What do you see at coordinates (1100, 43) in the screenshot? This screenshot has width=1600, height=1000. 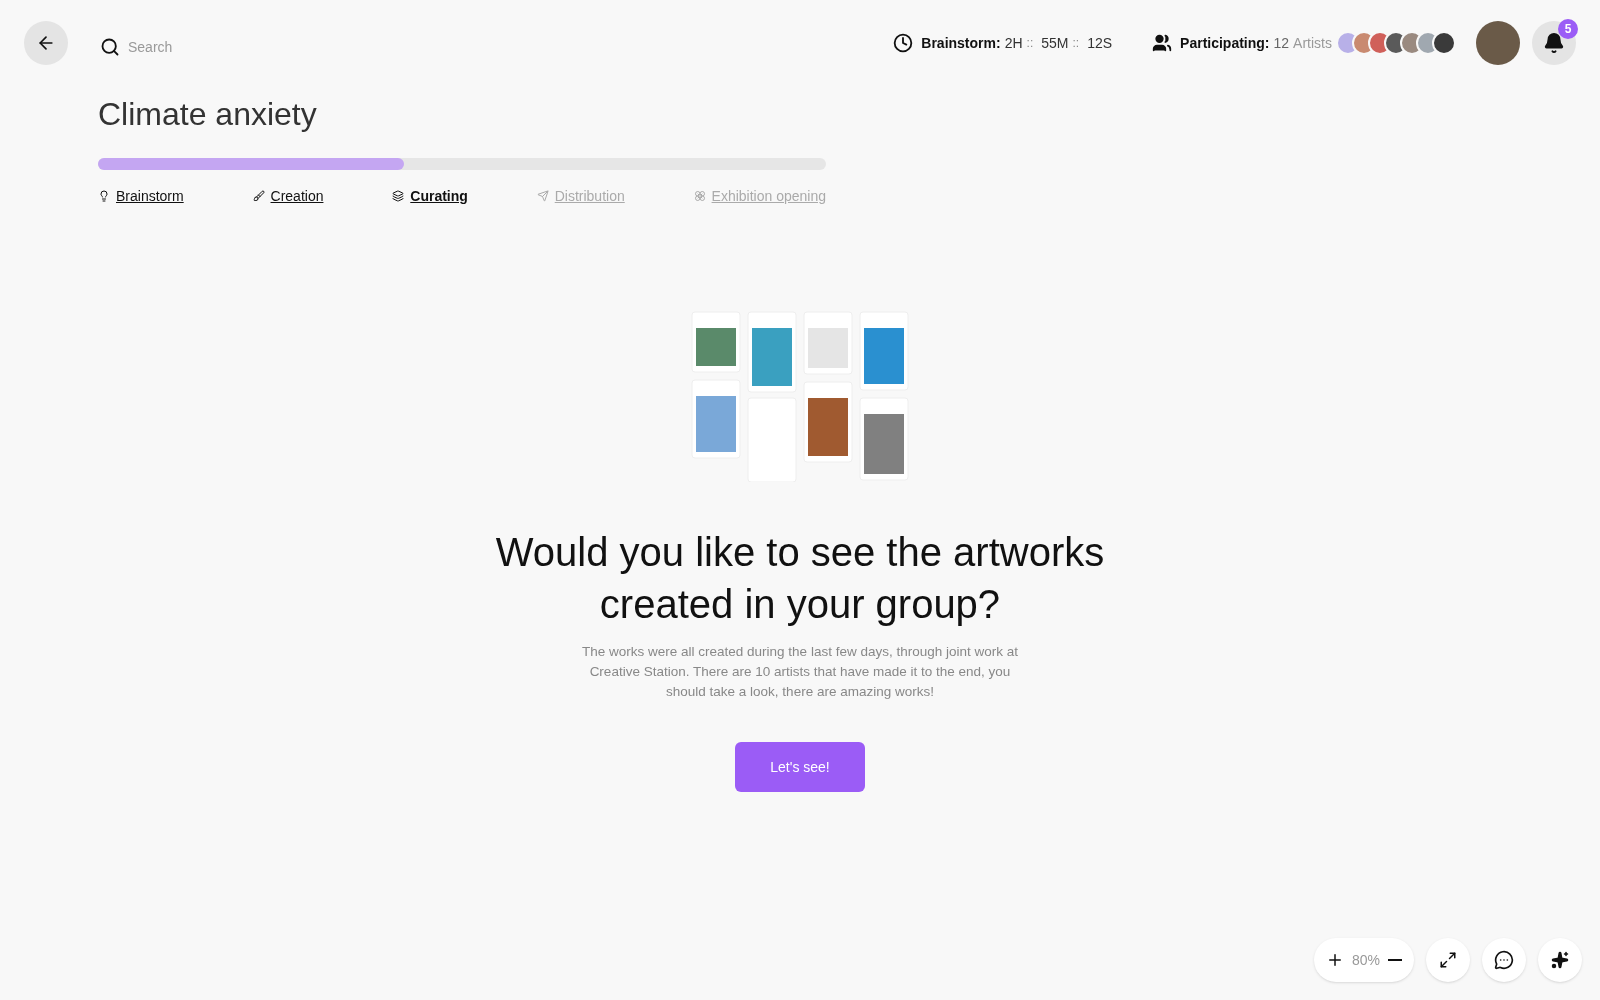 I see `timer-seconds: 12S` at bounding box center [1100, 43].